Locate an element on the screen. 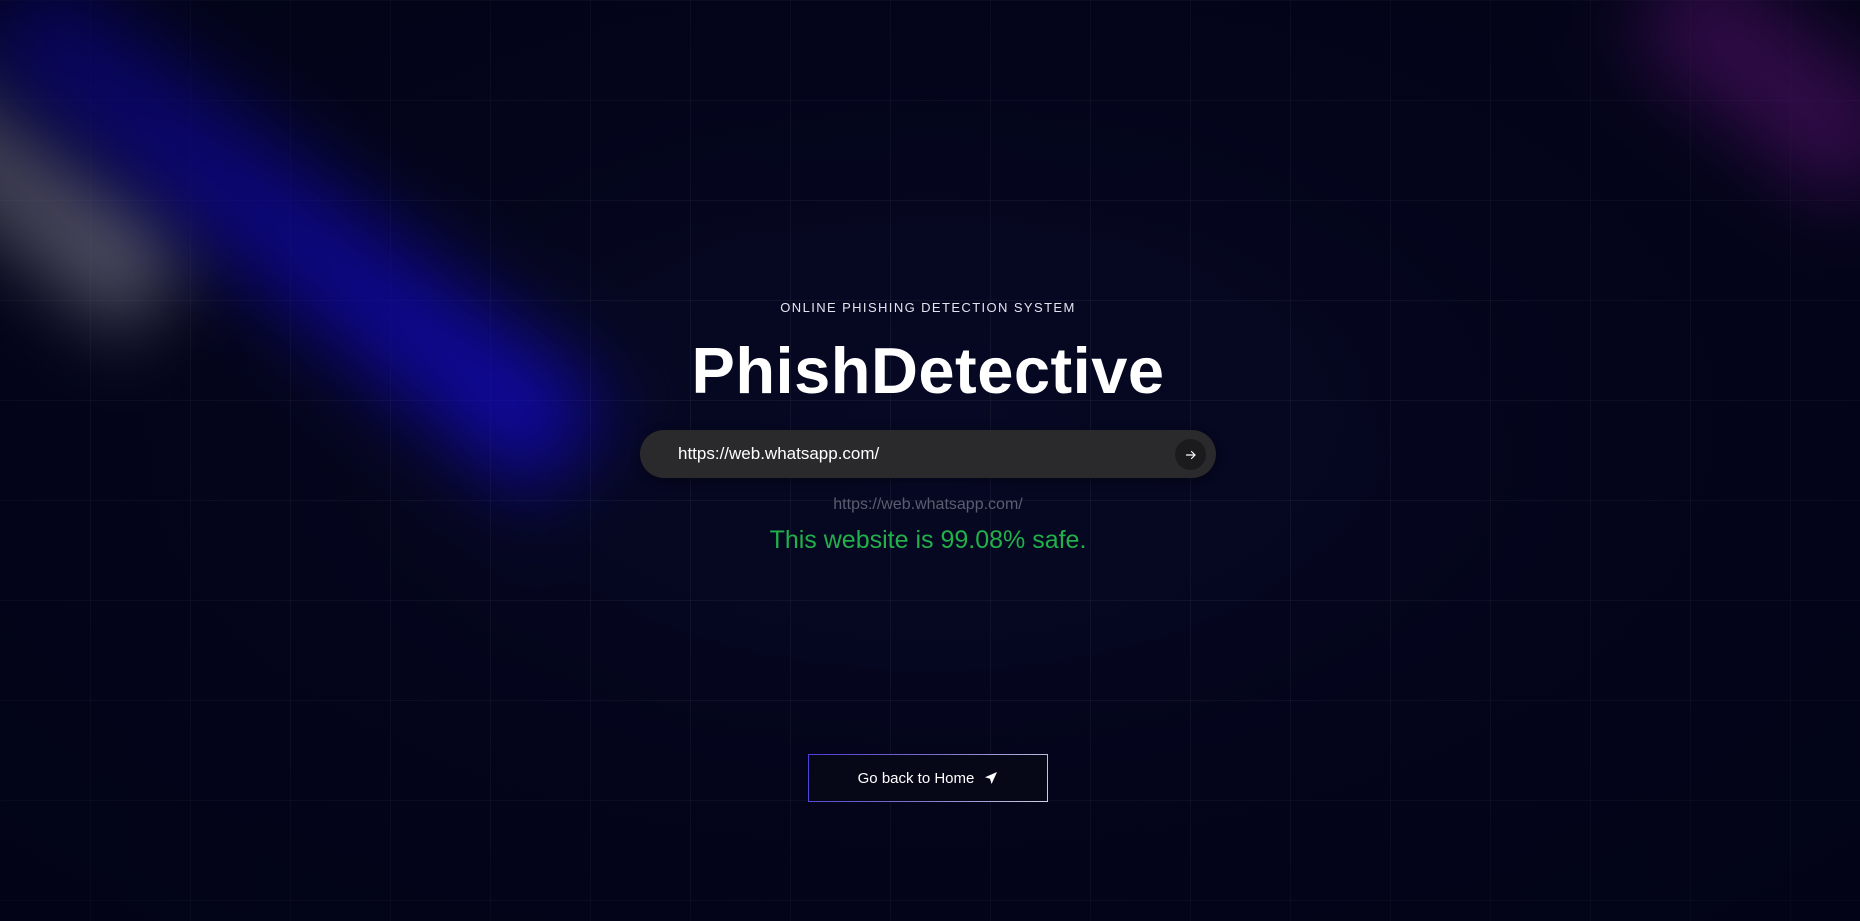 The image size is (1860, 921). send-arrow-icon is located at coordinates (991, 778).